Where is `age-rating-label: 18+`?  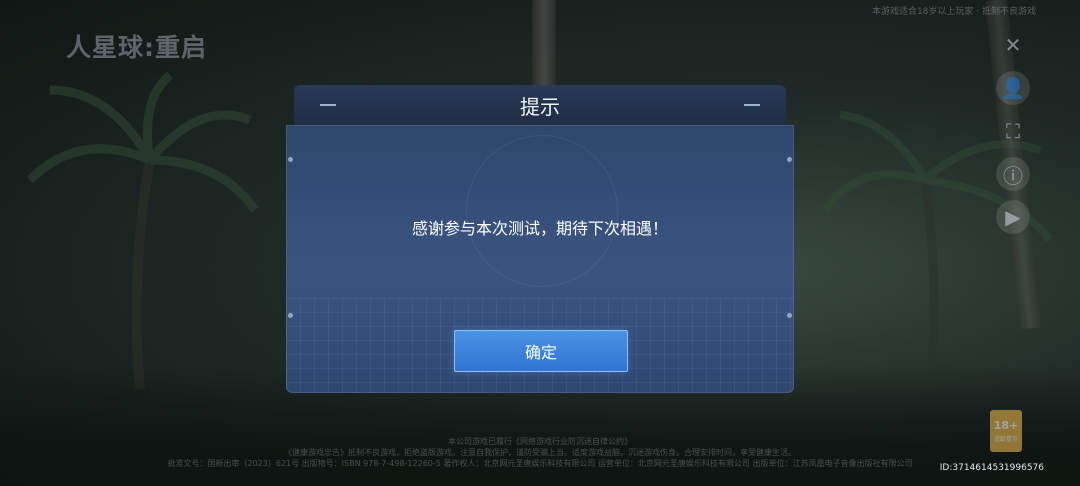 age-rating-label: 18+ is located at coordinates (1006, 425).